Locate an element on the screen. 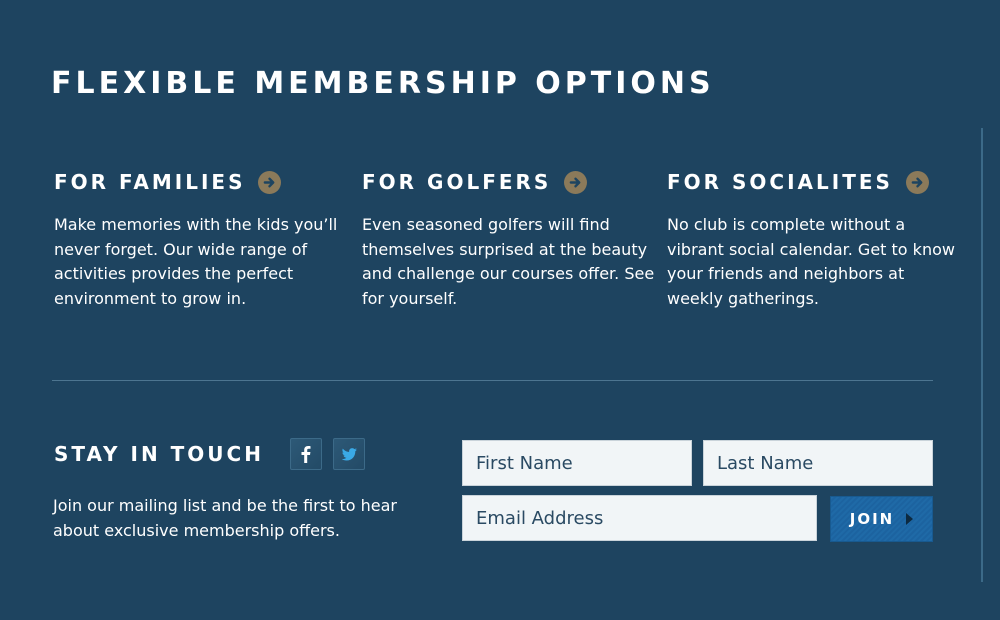 Image resolution: width=1000 pixels, height=620 pixels. option-heading: FOR SOCIALITES is located at coordinates (812, 182).